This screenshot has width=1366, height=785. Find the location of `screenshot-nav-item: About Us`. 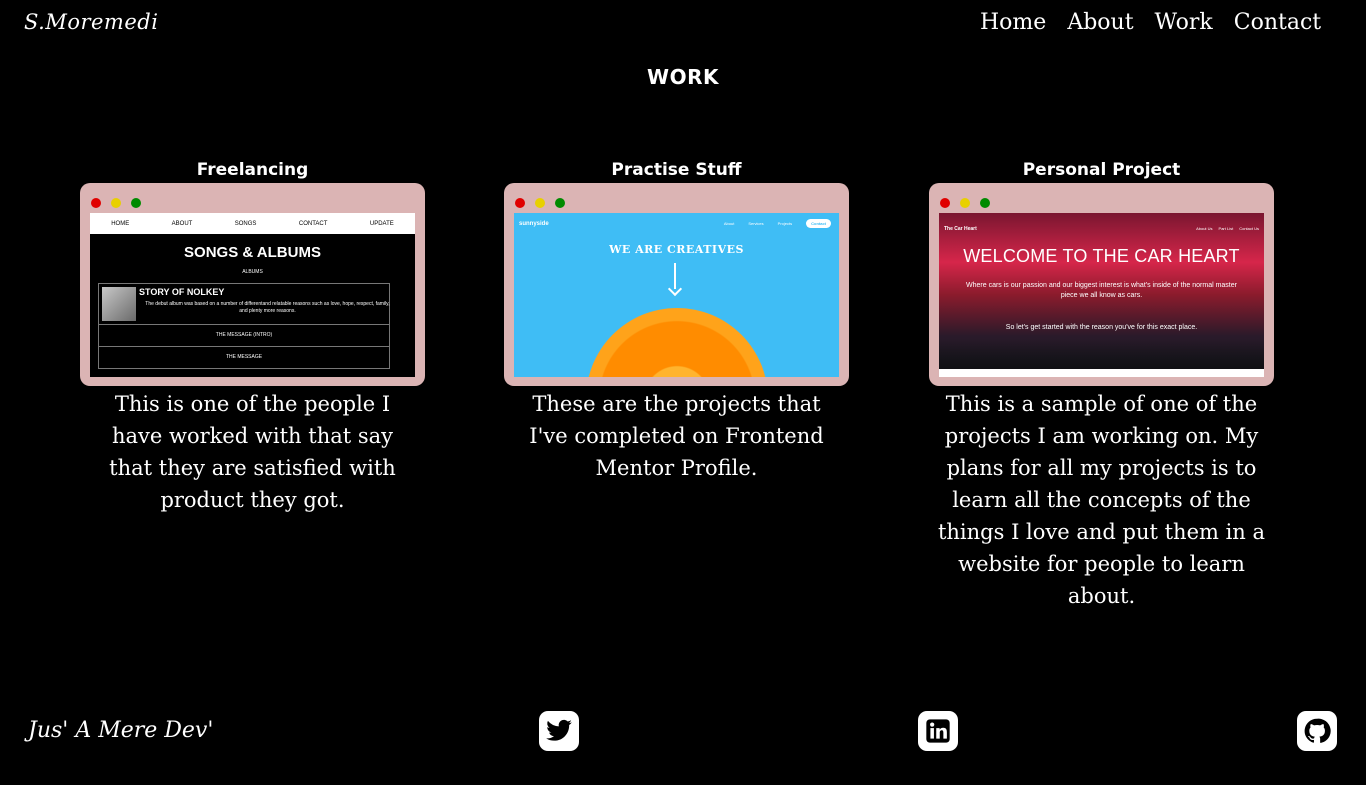

screenshot-nav-item: About Us is located at coordinates (1204, 228).